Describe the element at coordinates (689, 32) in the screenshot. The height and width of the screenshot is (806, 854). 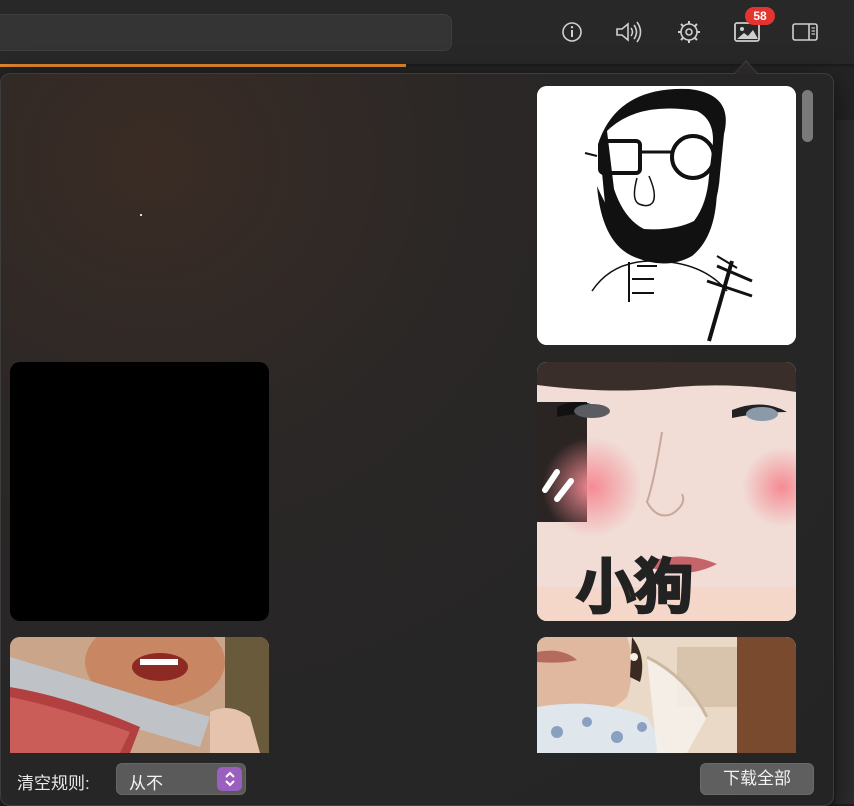
I see `settings-icon` at that location.